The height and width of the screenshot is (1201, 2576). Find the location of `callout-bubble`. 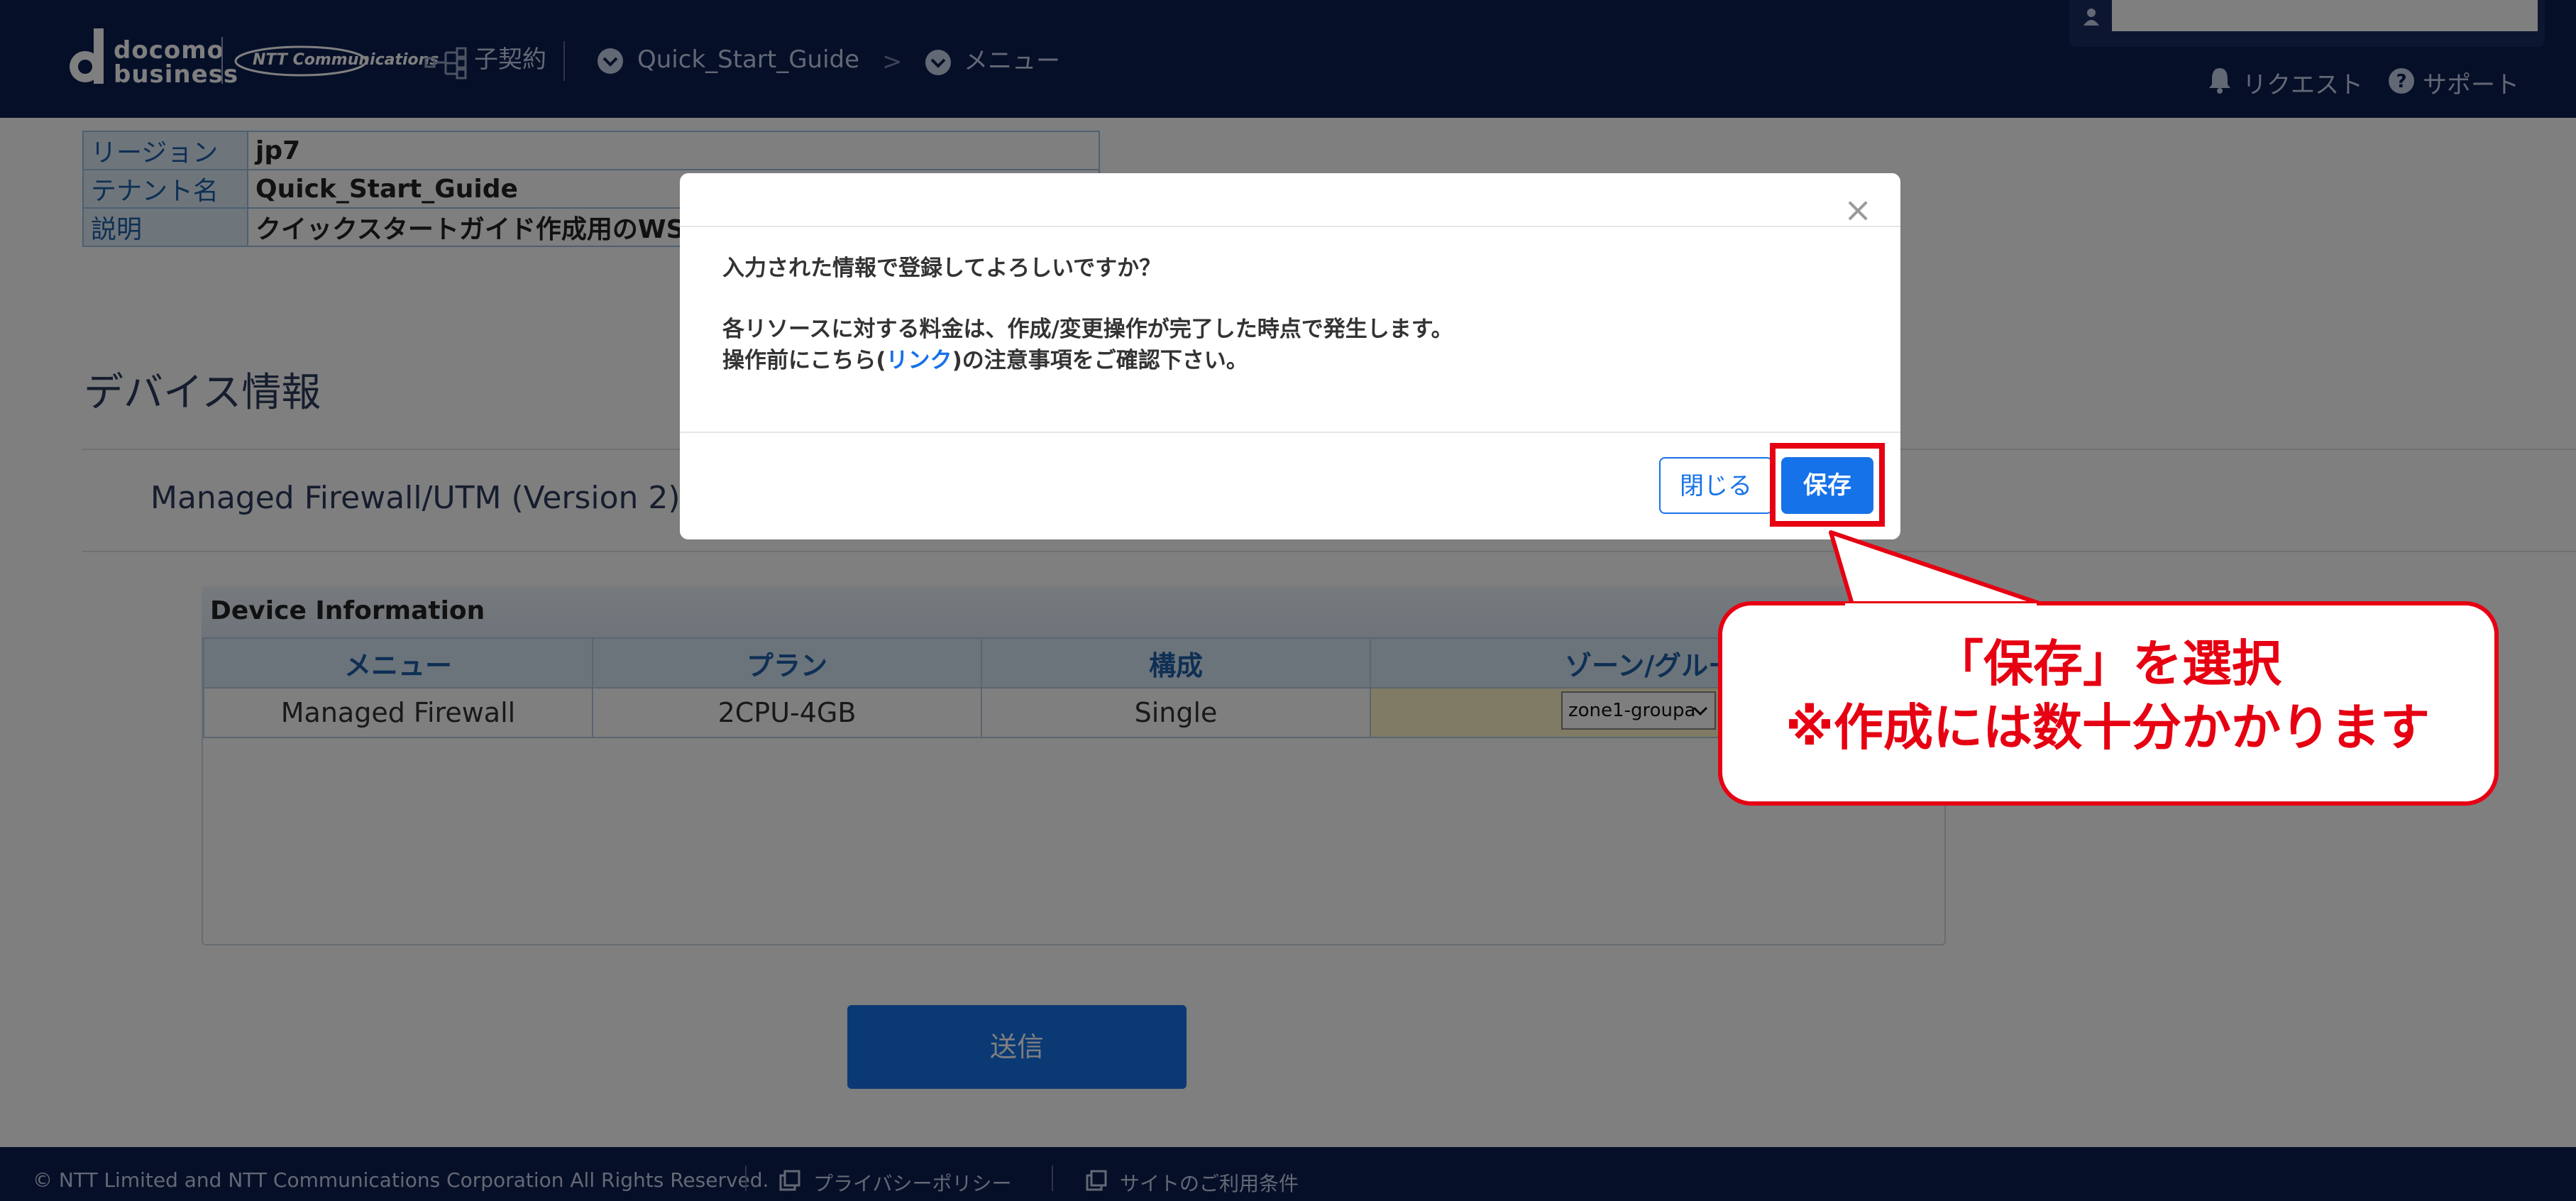

callout-bubble is located at coordinates (2108, 668).